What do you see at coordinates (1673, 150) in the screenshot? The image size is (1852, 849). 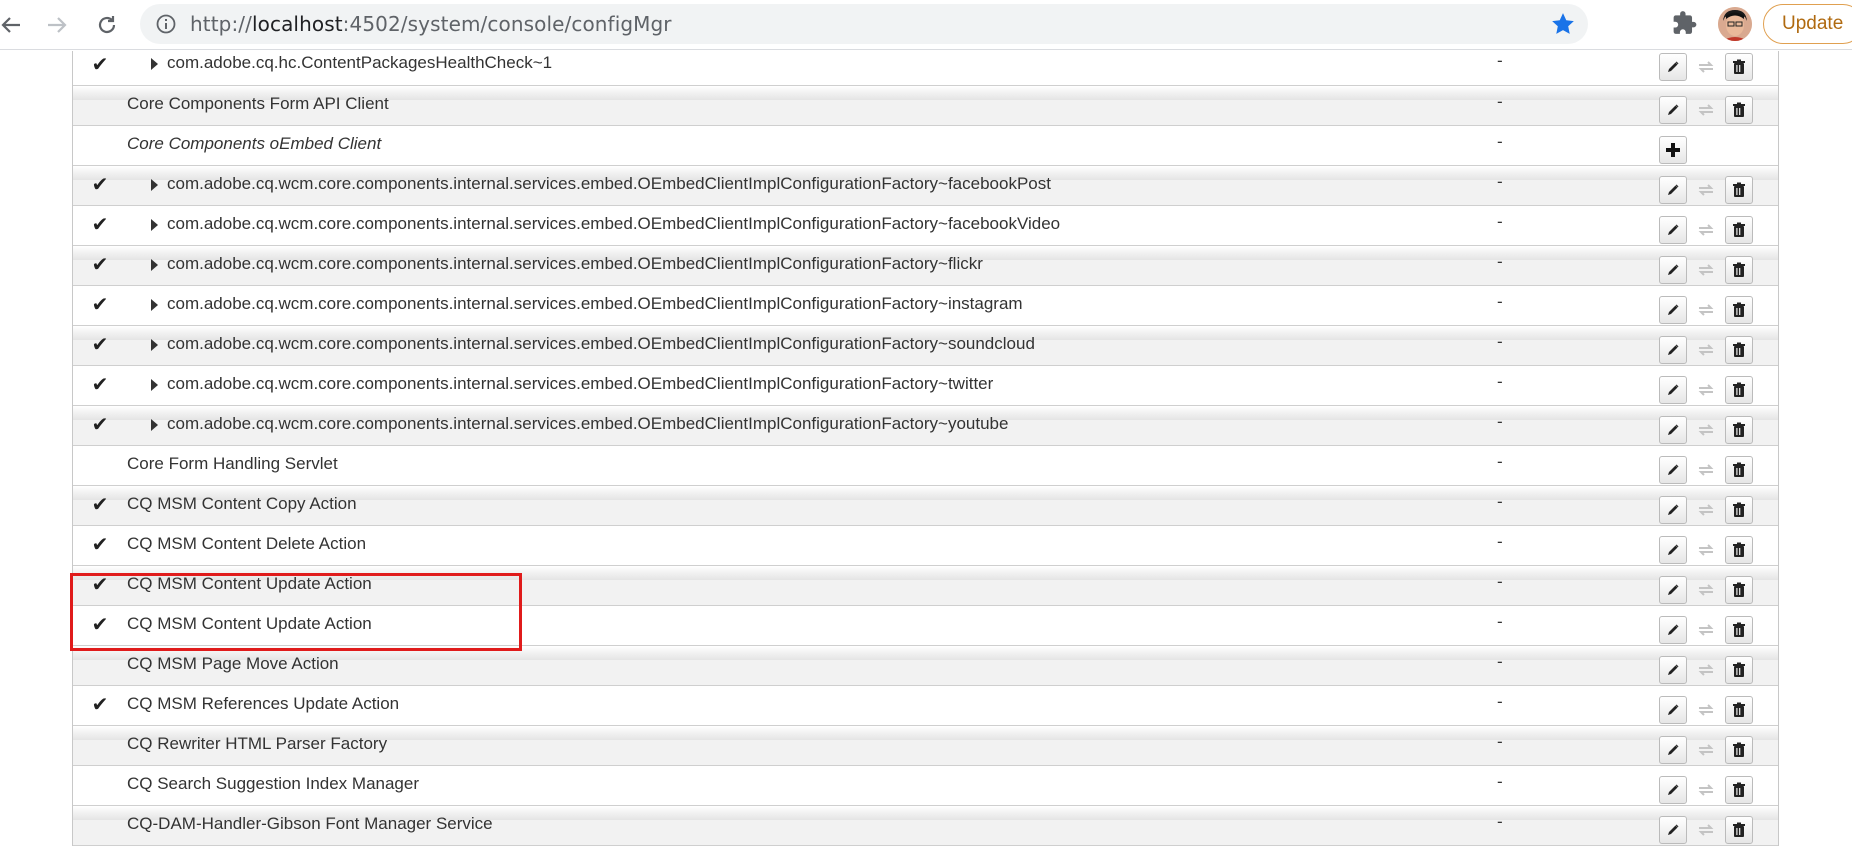 I see `add-config-button` at bounding box center [1673, 150].